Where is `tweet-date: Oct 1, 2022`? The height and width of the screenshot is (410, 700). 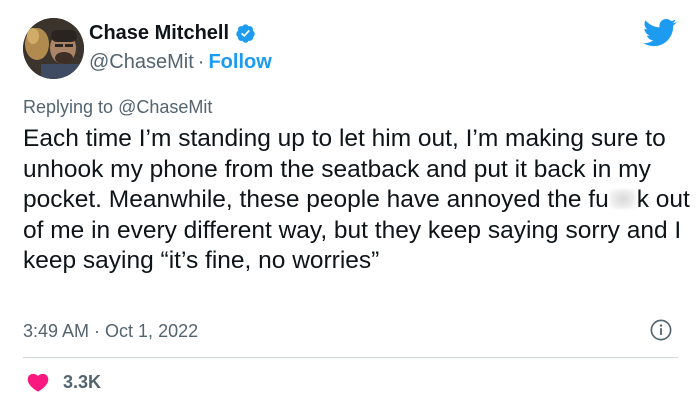
tweet-date: Oct 1, 2022 is located at coordinates (152, 331).